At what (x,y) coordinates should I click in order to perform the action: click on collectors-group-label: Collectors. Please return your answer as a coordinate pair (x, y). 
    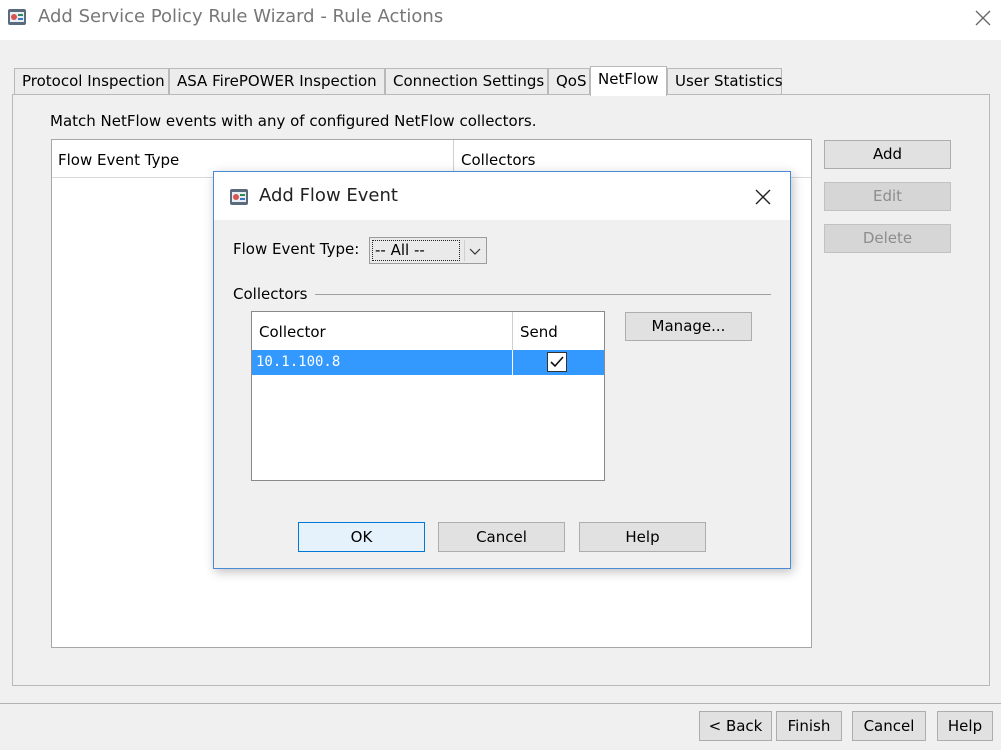
    Looking at the image, I should click on (270, 294).